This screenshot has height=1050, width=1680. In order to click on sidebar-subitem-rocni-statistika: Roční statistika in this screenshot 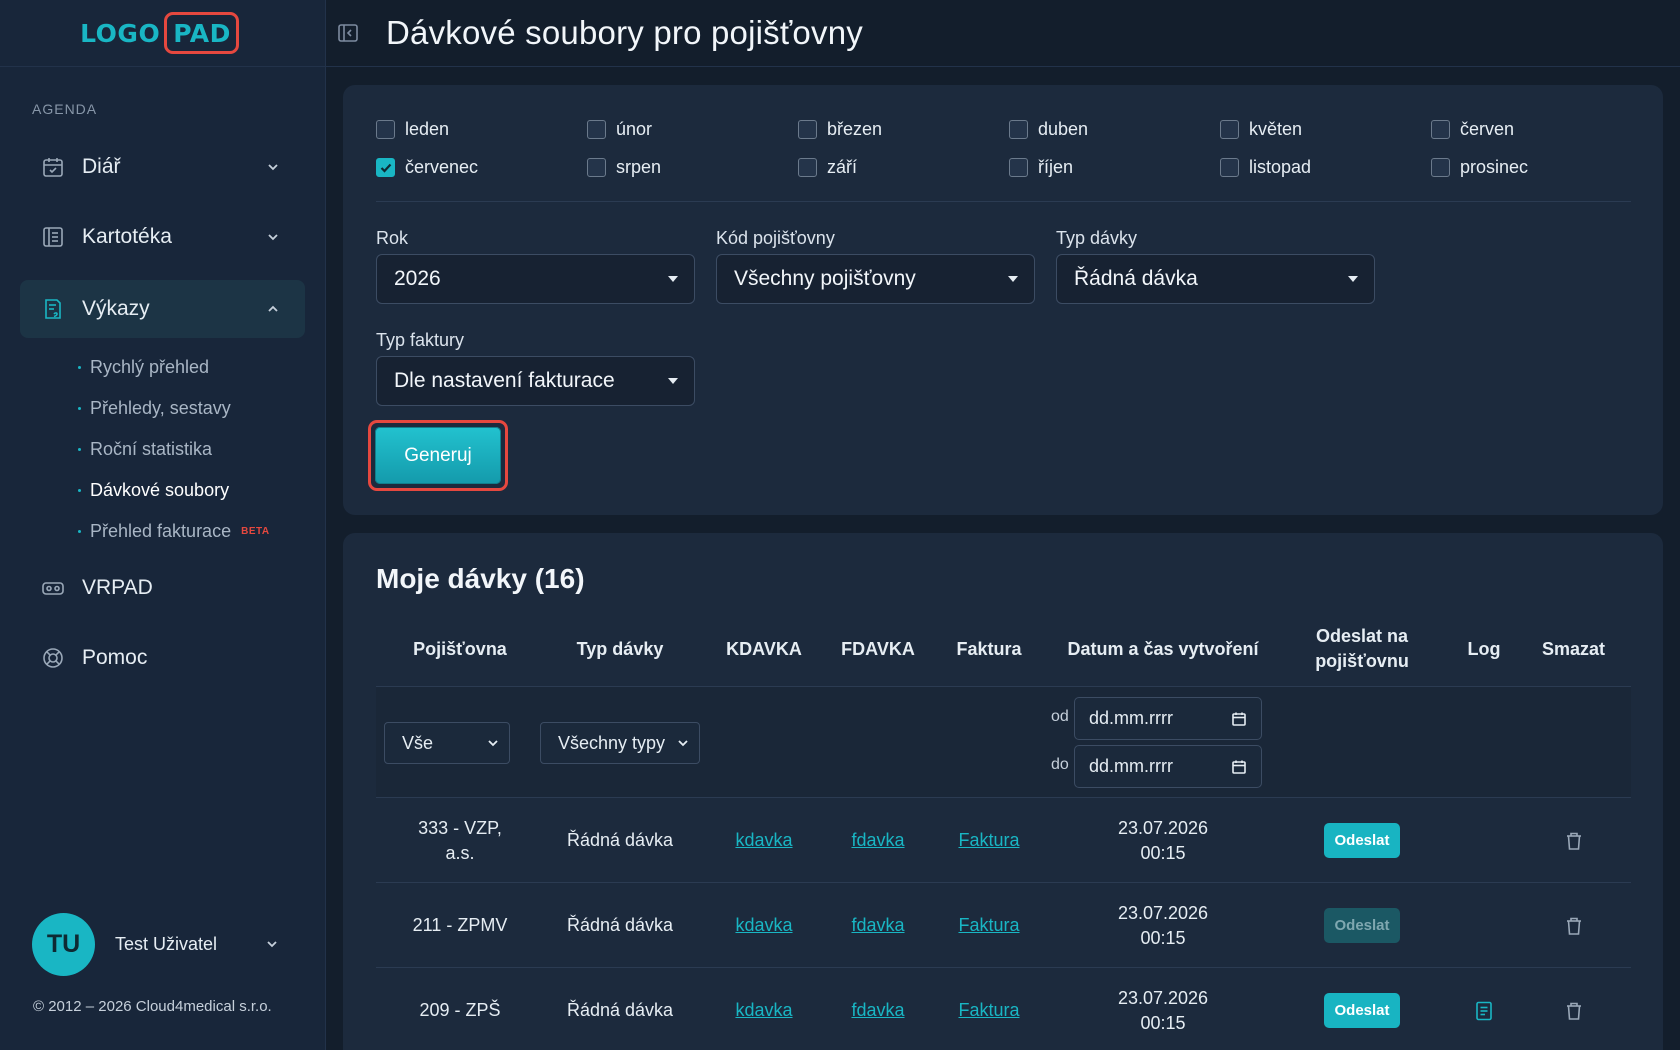, I will do `click(174, 449)`.